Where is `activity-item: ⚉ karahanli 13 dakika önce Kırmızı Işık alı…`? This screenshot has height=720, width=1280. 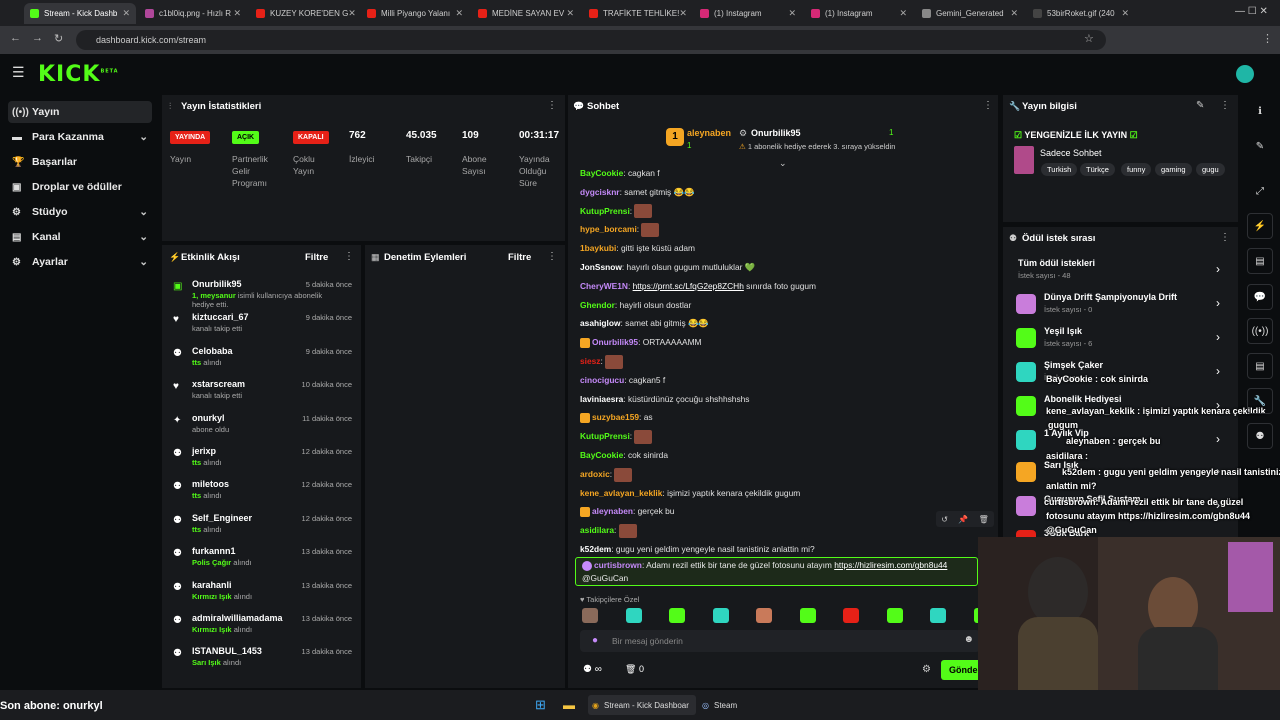
activity-item: ⚉ karahanli 13 dakika önce Kırmızı Işık alı… is located at coordinates (265, 596).